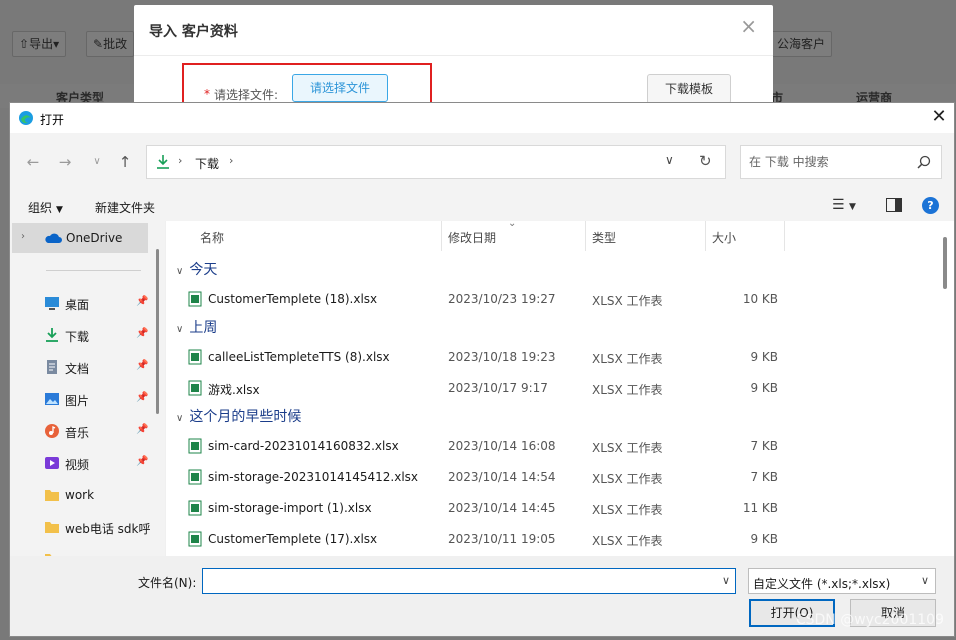 This screenshot has width=956, height=640. I want to click on chevron-right-icon: ›, so click(23, 236).